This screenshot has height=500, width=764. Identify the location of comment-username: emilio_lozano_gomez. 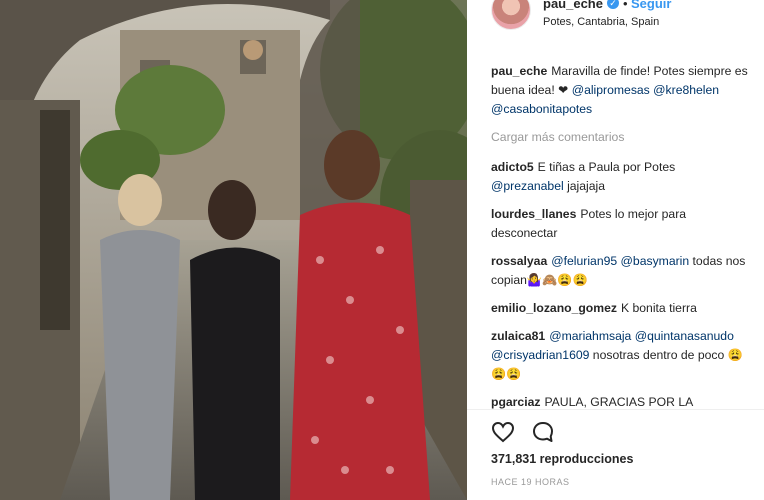
(554, 308).